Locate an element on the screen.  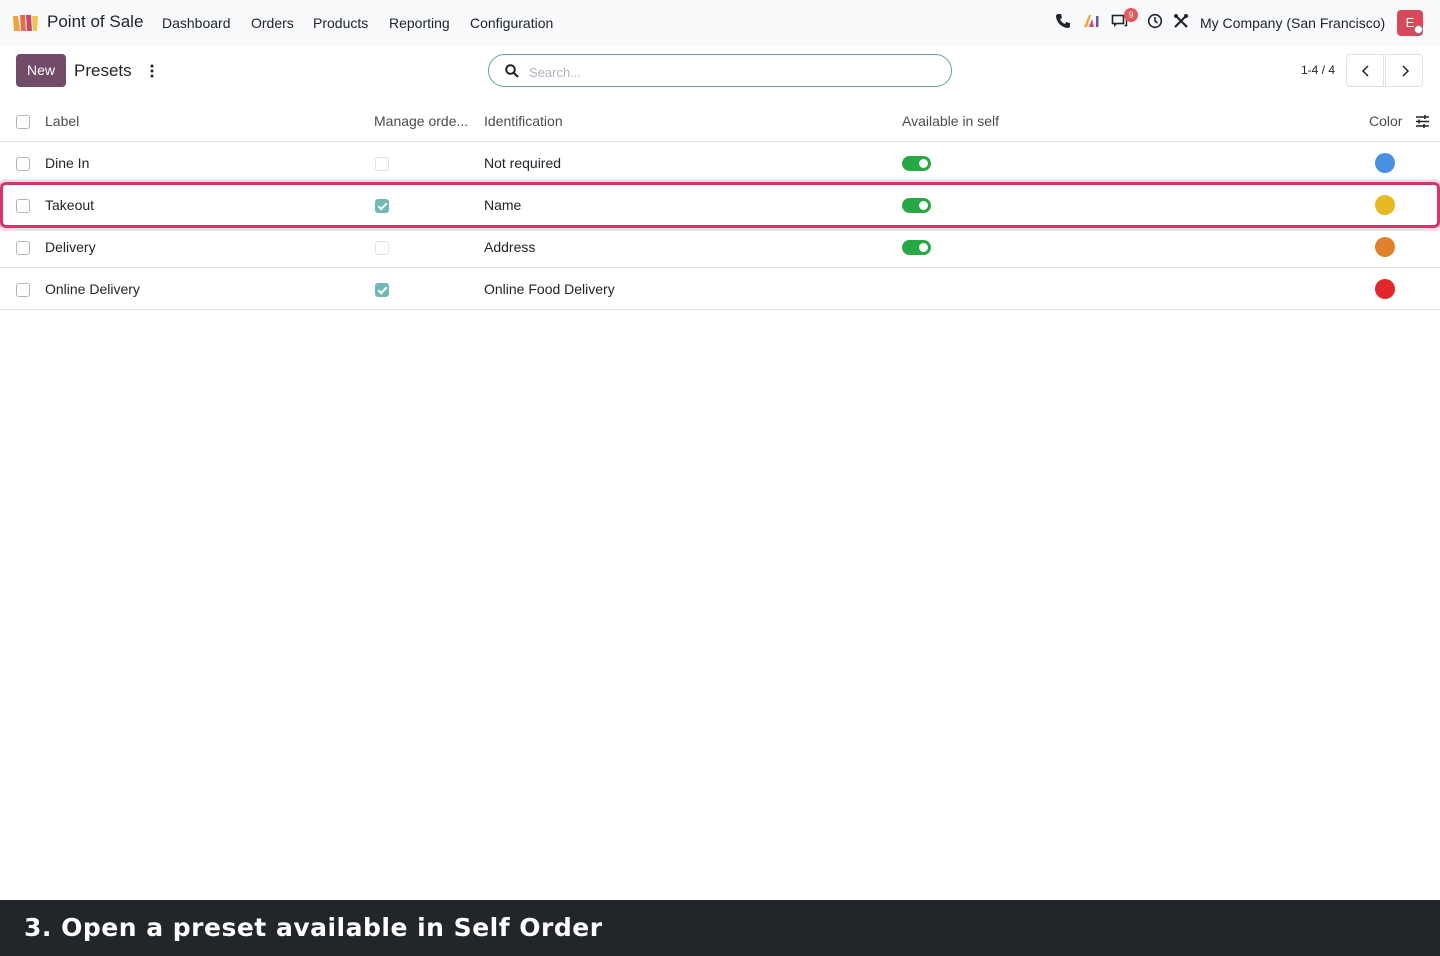
pos-app-logo is located at coordinates (25, 22).